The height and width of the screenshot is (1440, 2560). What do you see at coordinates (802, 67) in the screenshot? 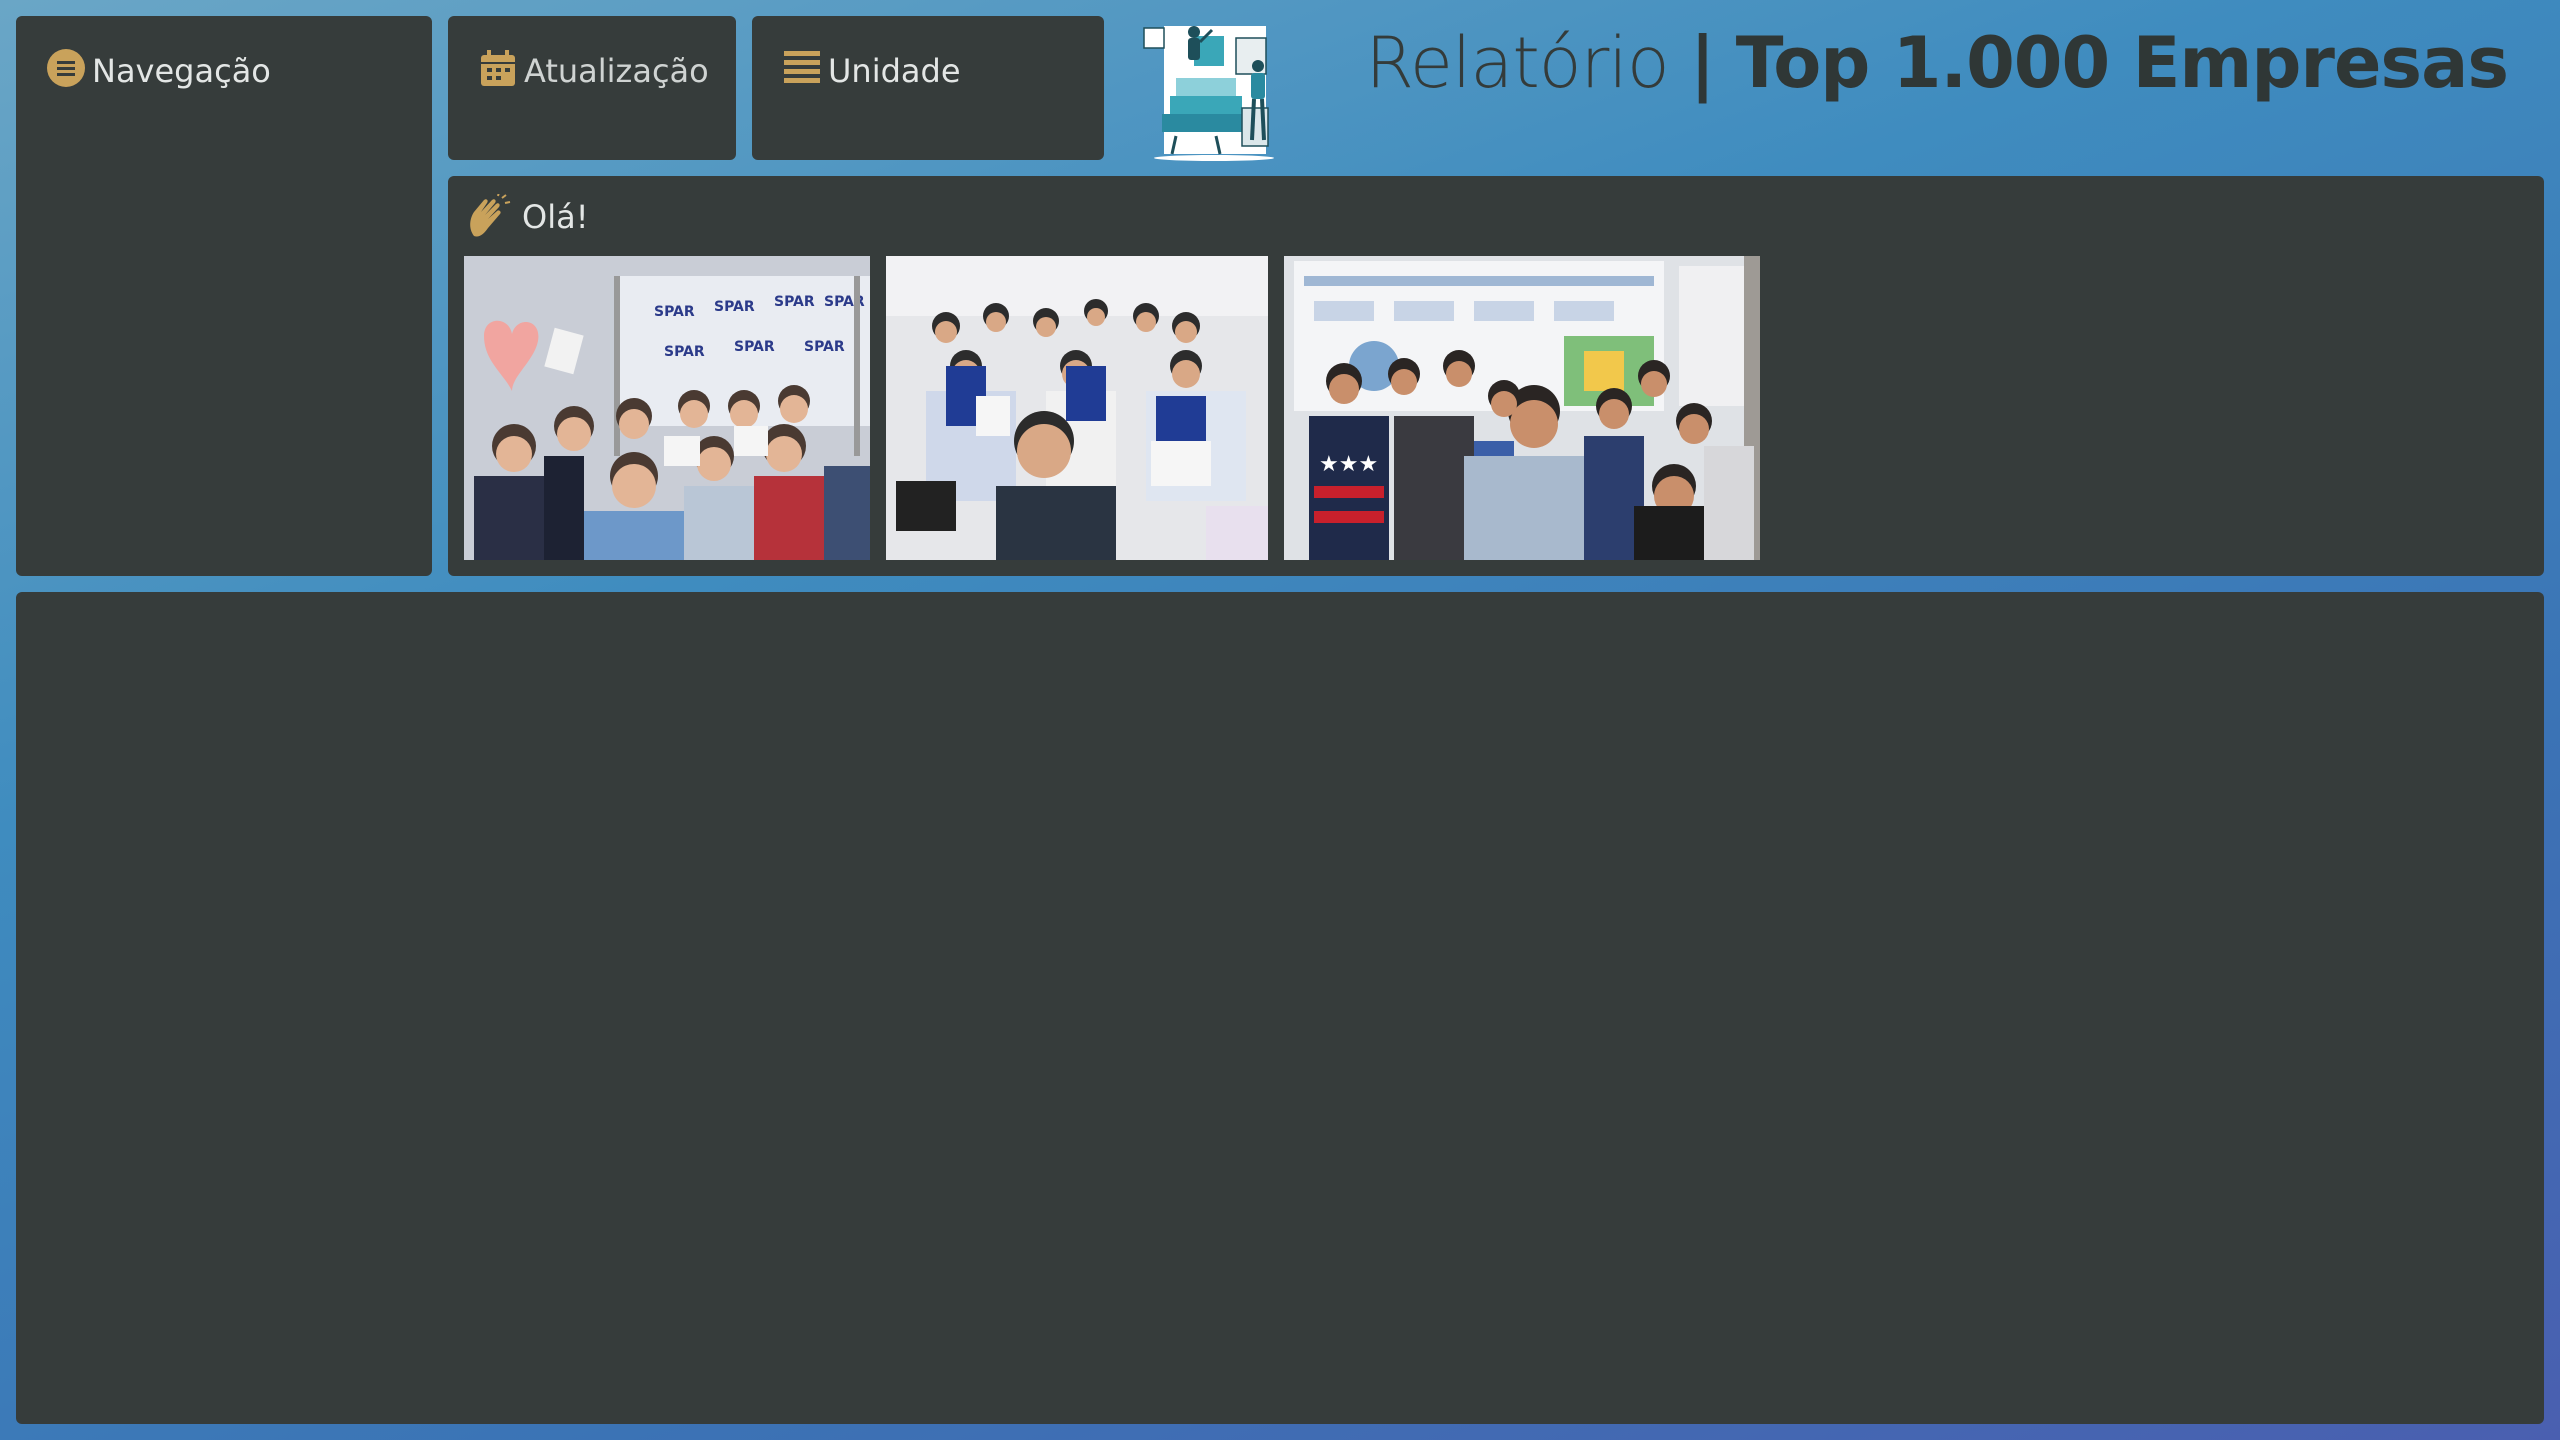
I see `list-icon` at bounding box center [802, 67].